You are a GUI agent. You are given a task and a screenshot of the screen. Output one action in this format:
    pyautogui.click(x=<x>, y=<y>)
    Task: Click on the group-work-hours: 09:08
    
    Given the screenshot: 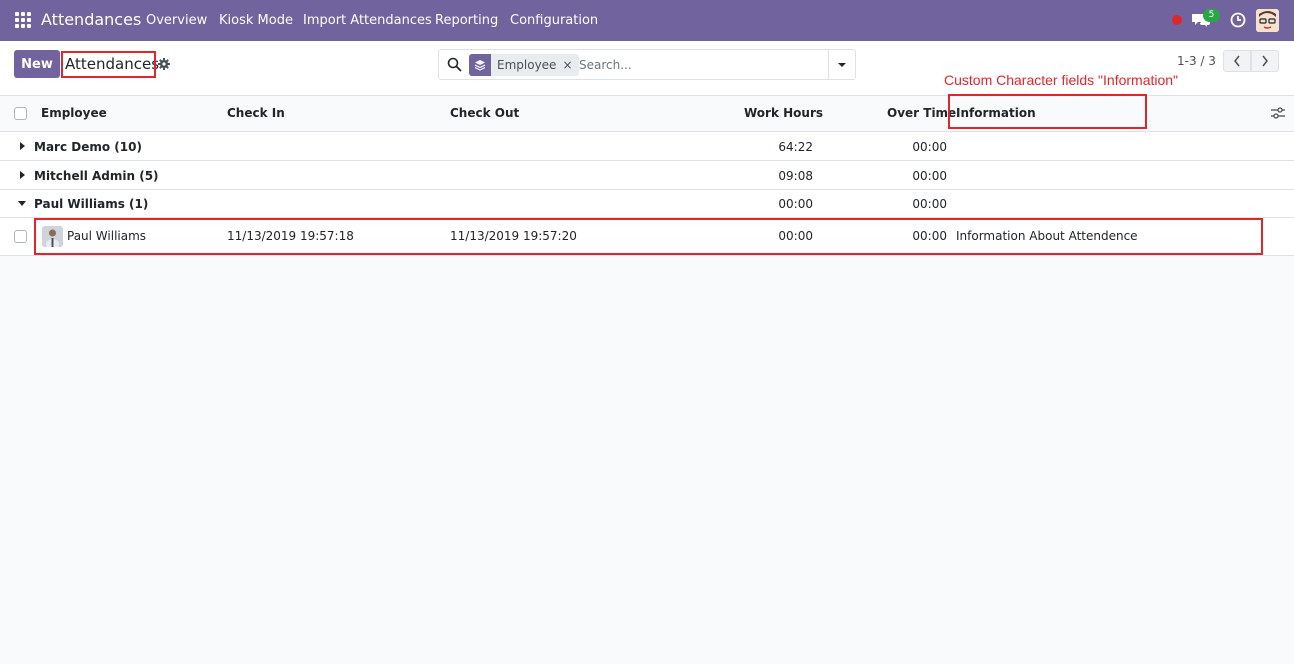 What is the action you would take?
    pyautogui.click(x=795, y=176)
    